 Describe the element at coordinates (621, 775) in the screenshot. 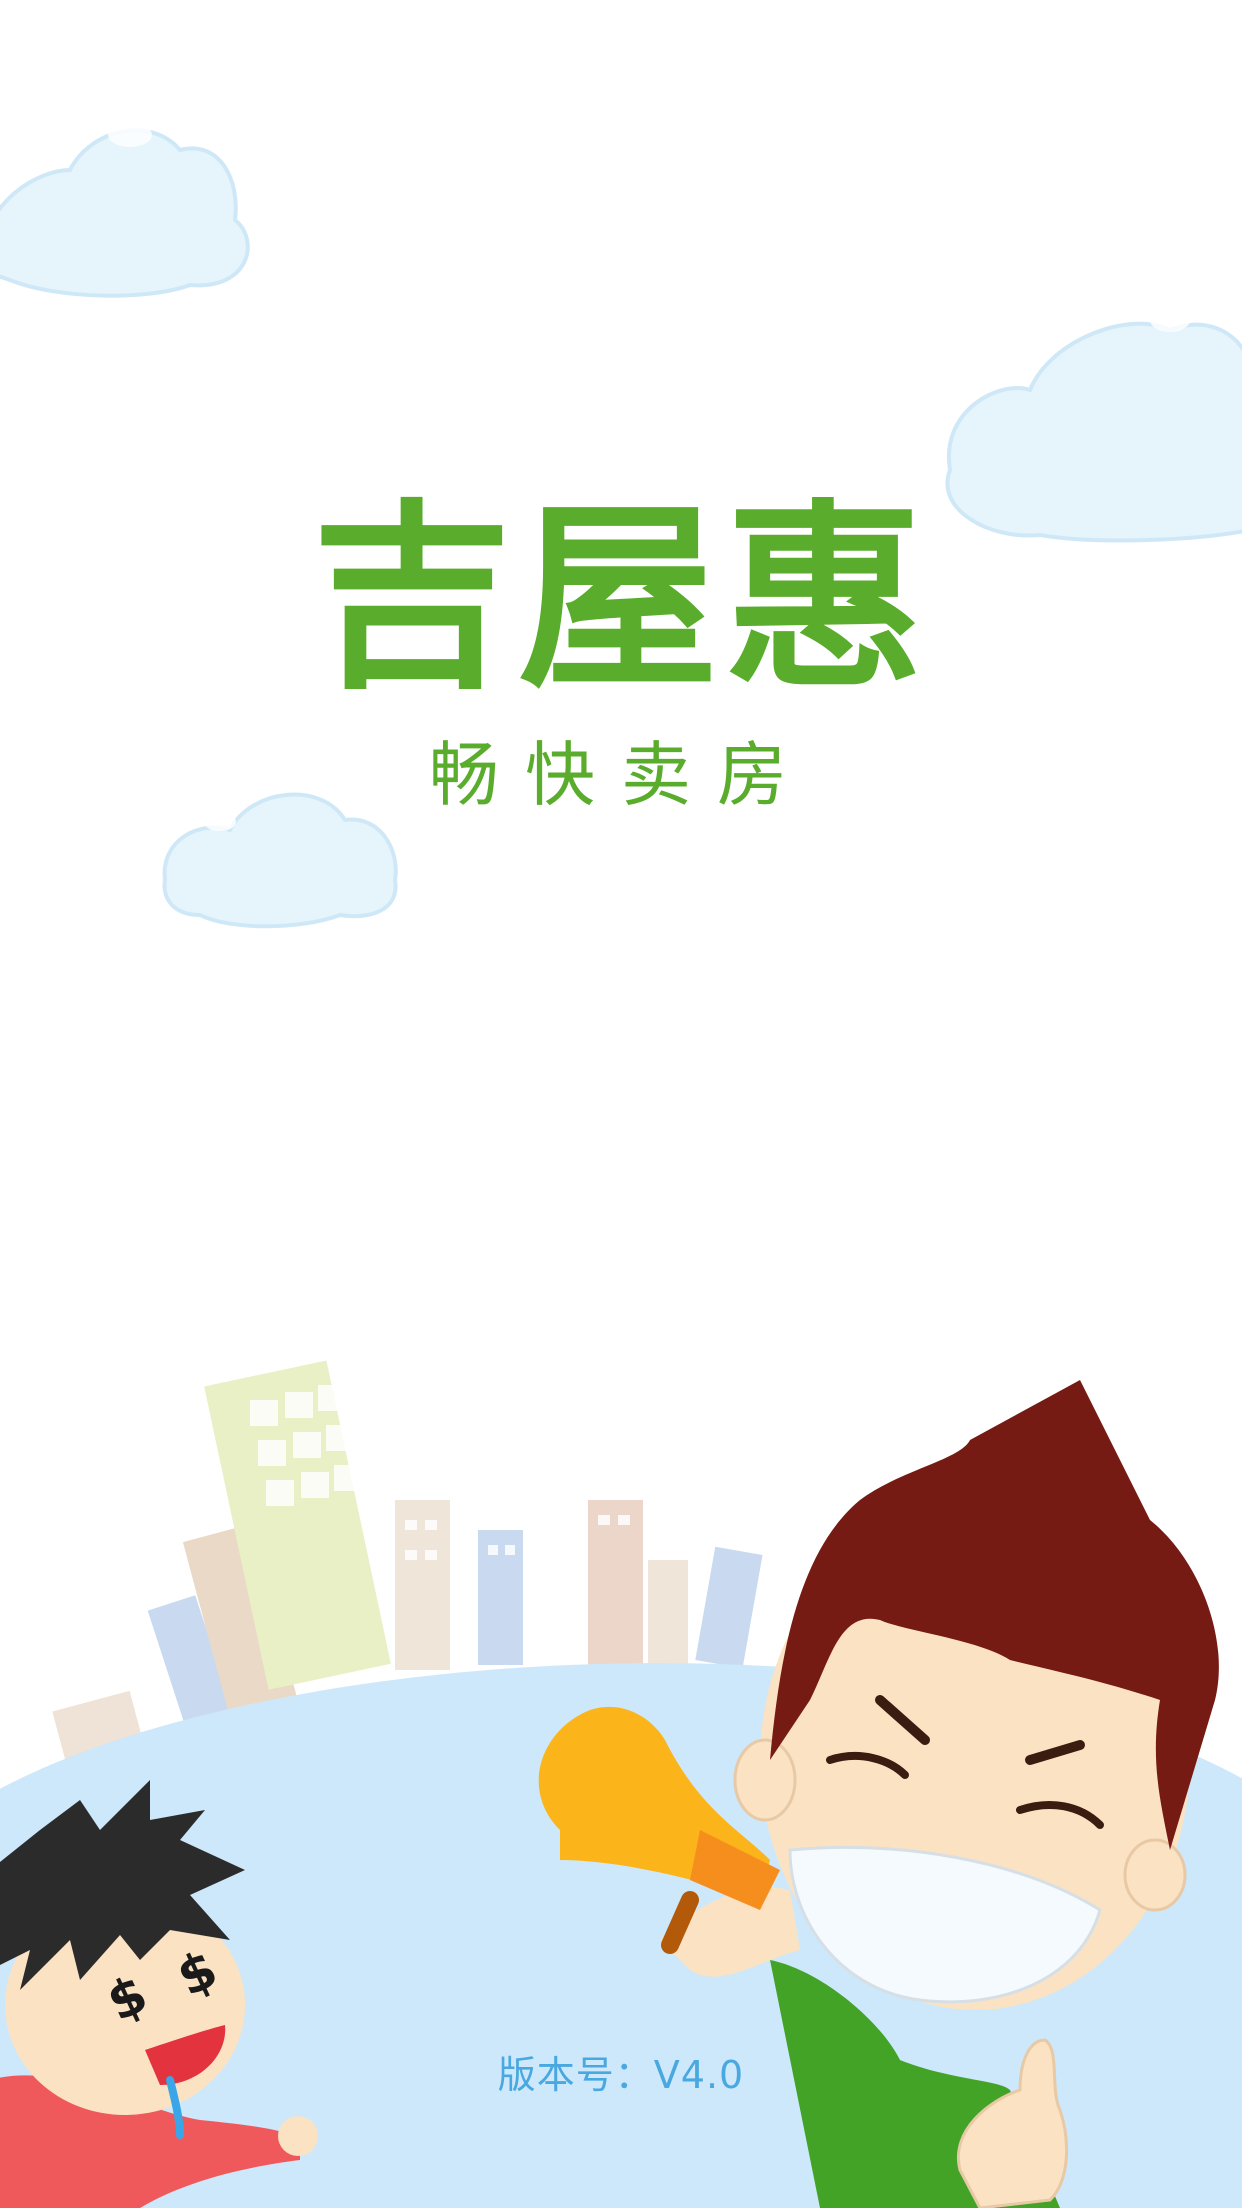

I see `app-slogan: 畅快卖房` at that location.